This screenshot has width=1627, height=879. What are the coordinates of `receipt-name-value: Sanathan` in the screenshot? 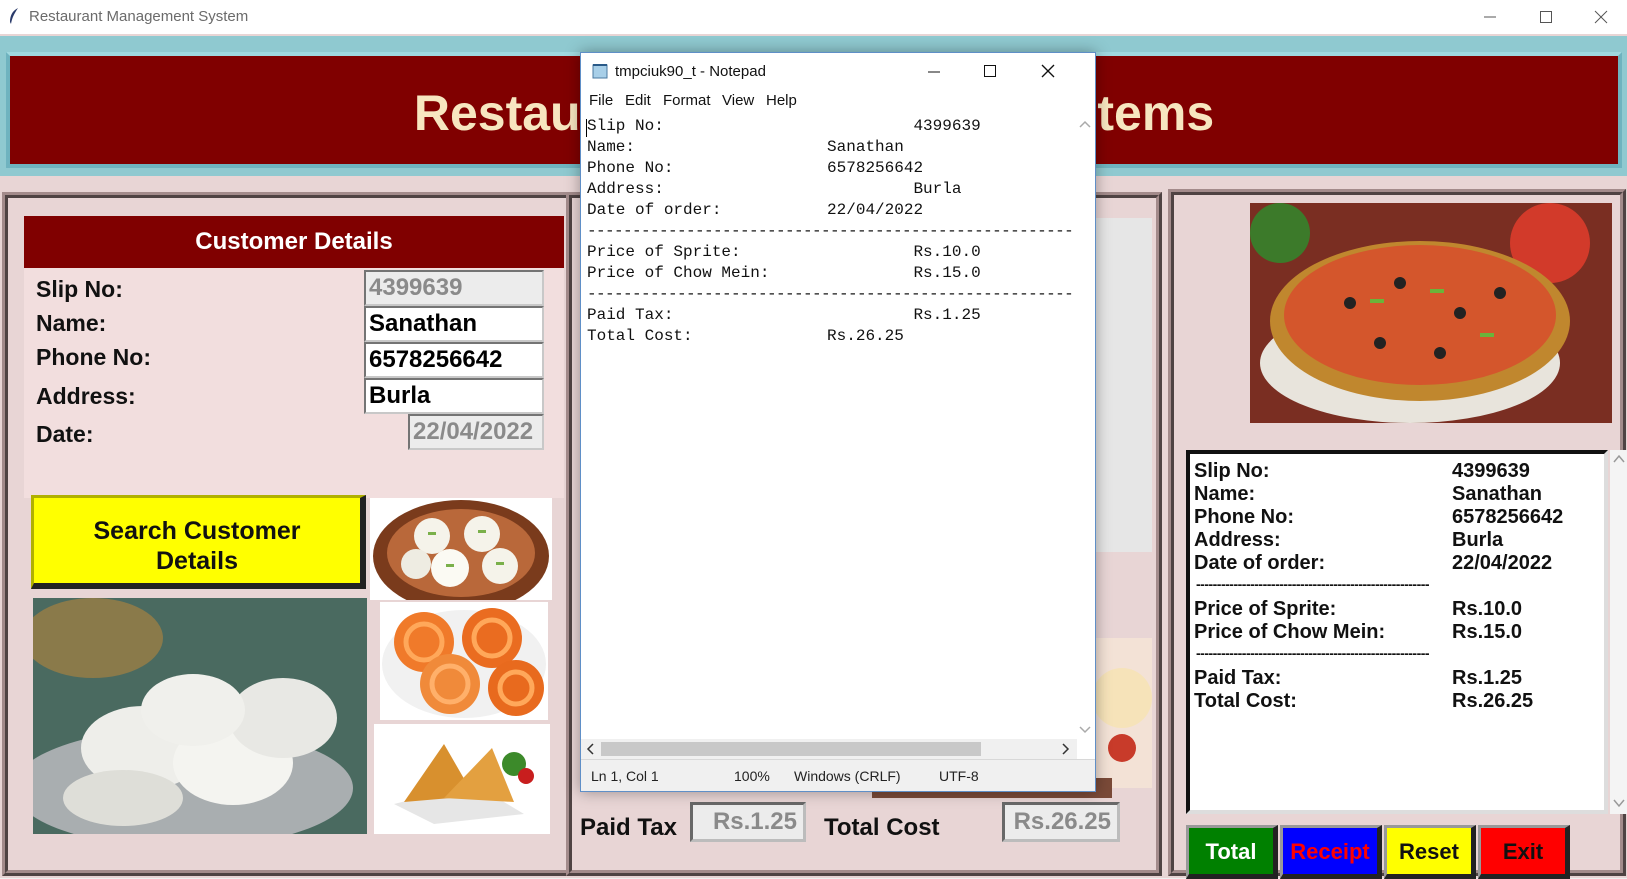 It's located at (1497, 494).